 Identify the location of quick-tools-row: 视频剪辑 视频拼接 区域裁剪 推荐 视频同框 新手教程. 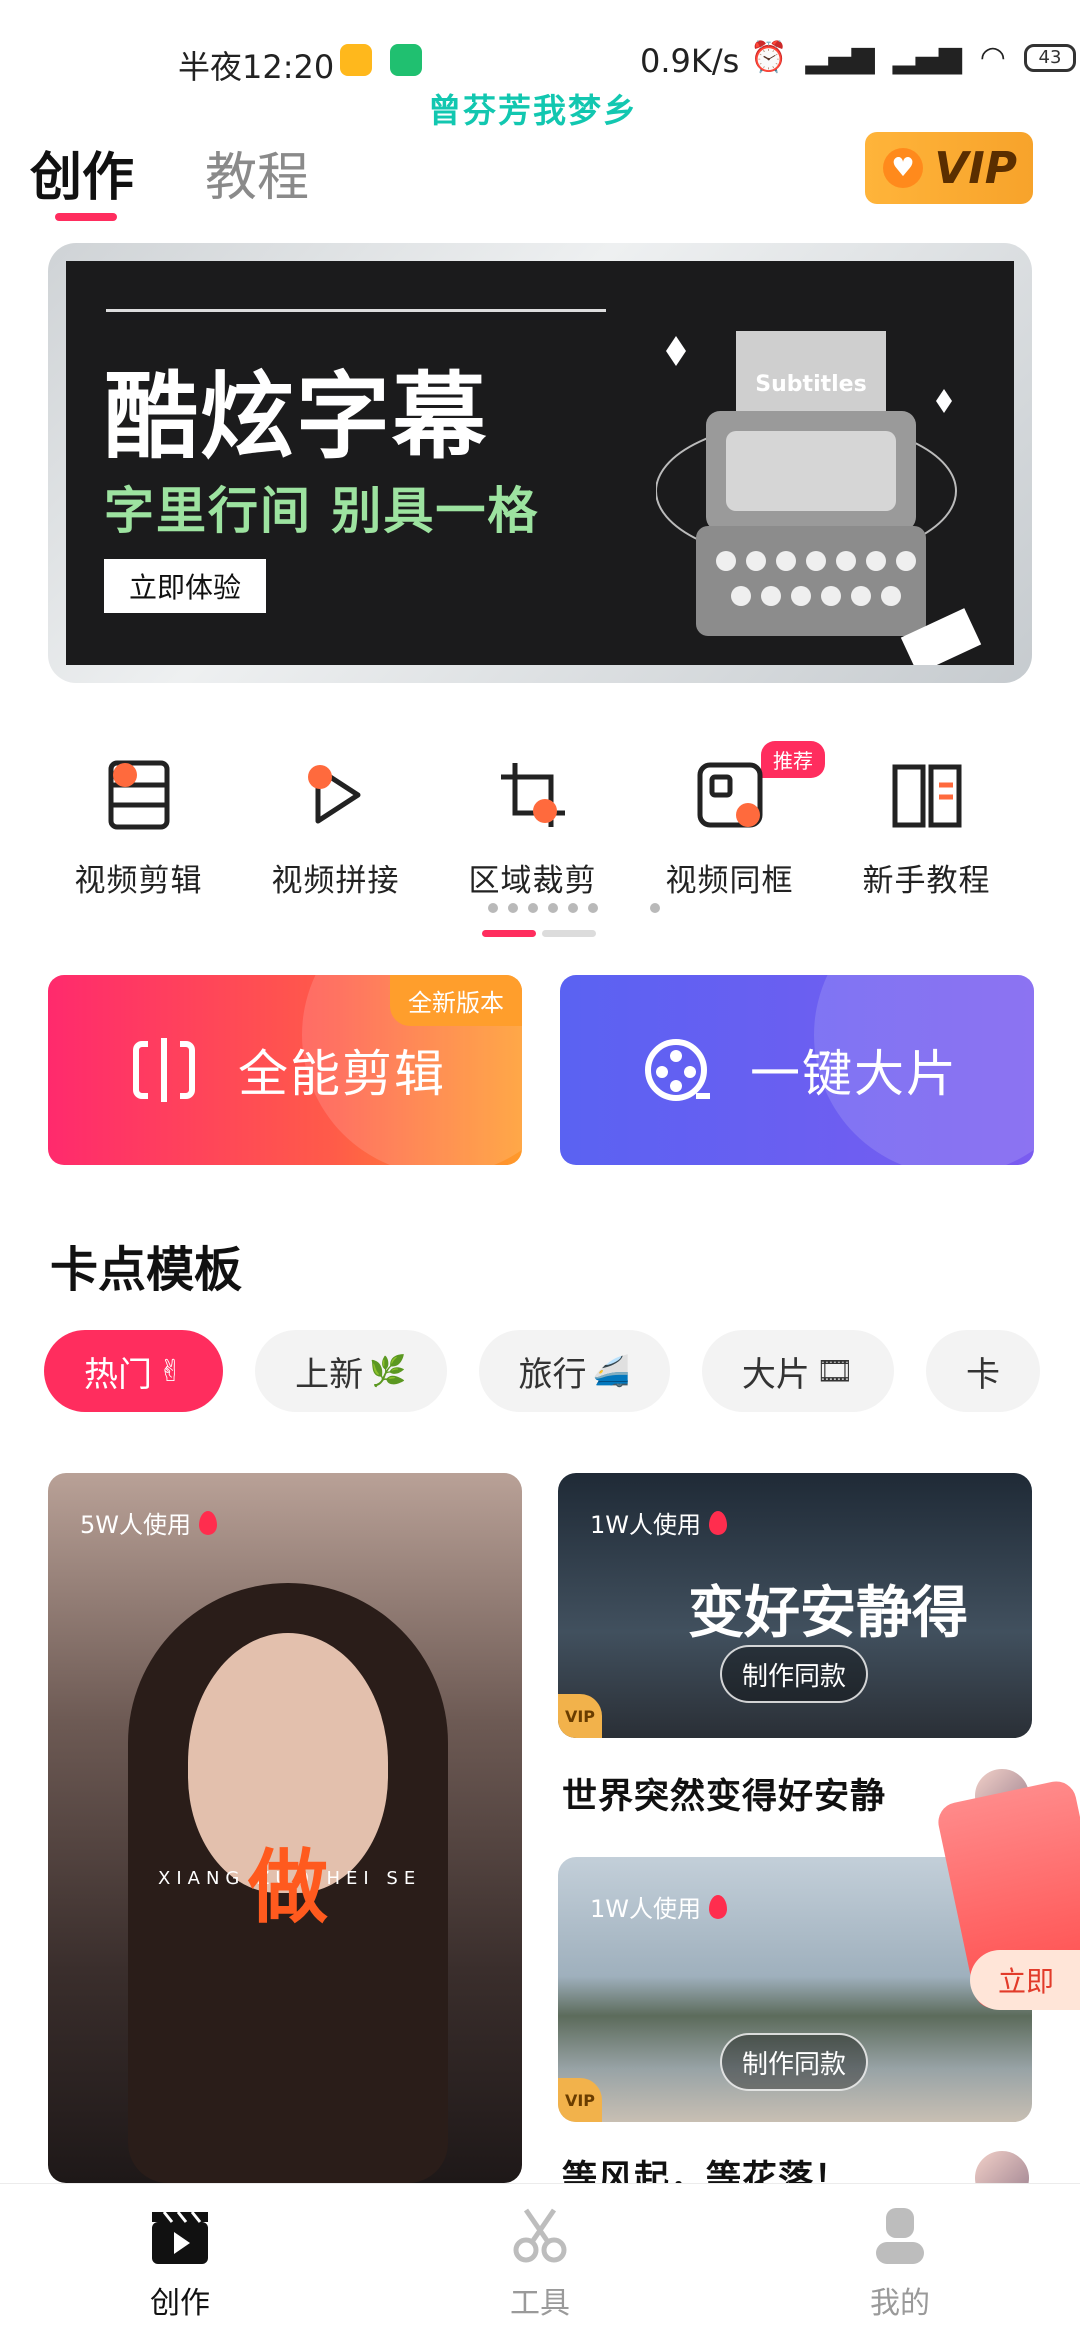
(540, 828).